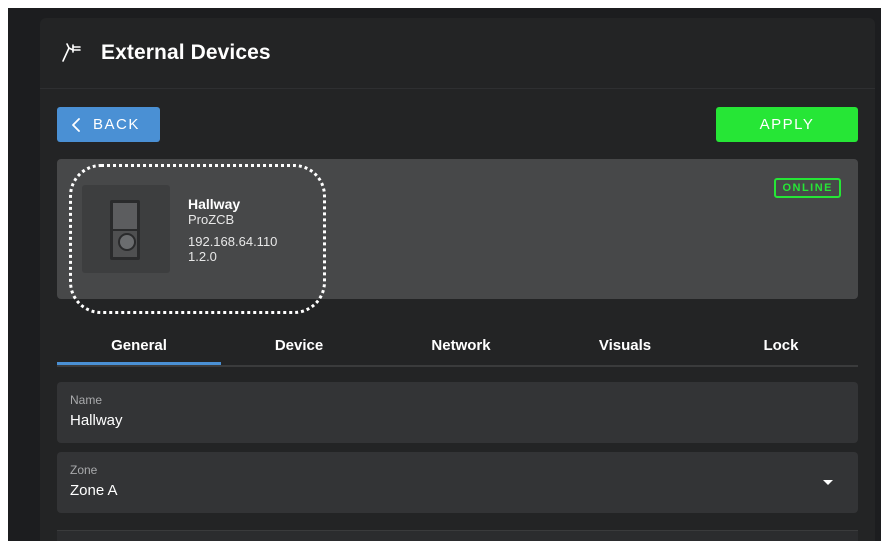  What do you see at coordinates (299, 345) in the screenshot?
I see `tab-device: Device` at bounding box center [299, 345].